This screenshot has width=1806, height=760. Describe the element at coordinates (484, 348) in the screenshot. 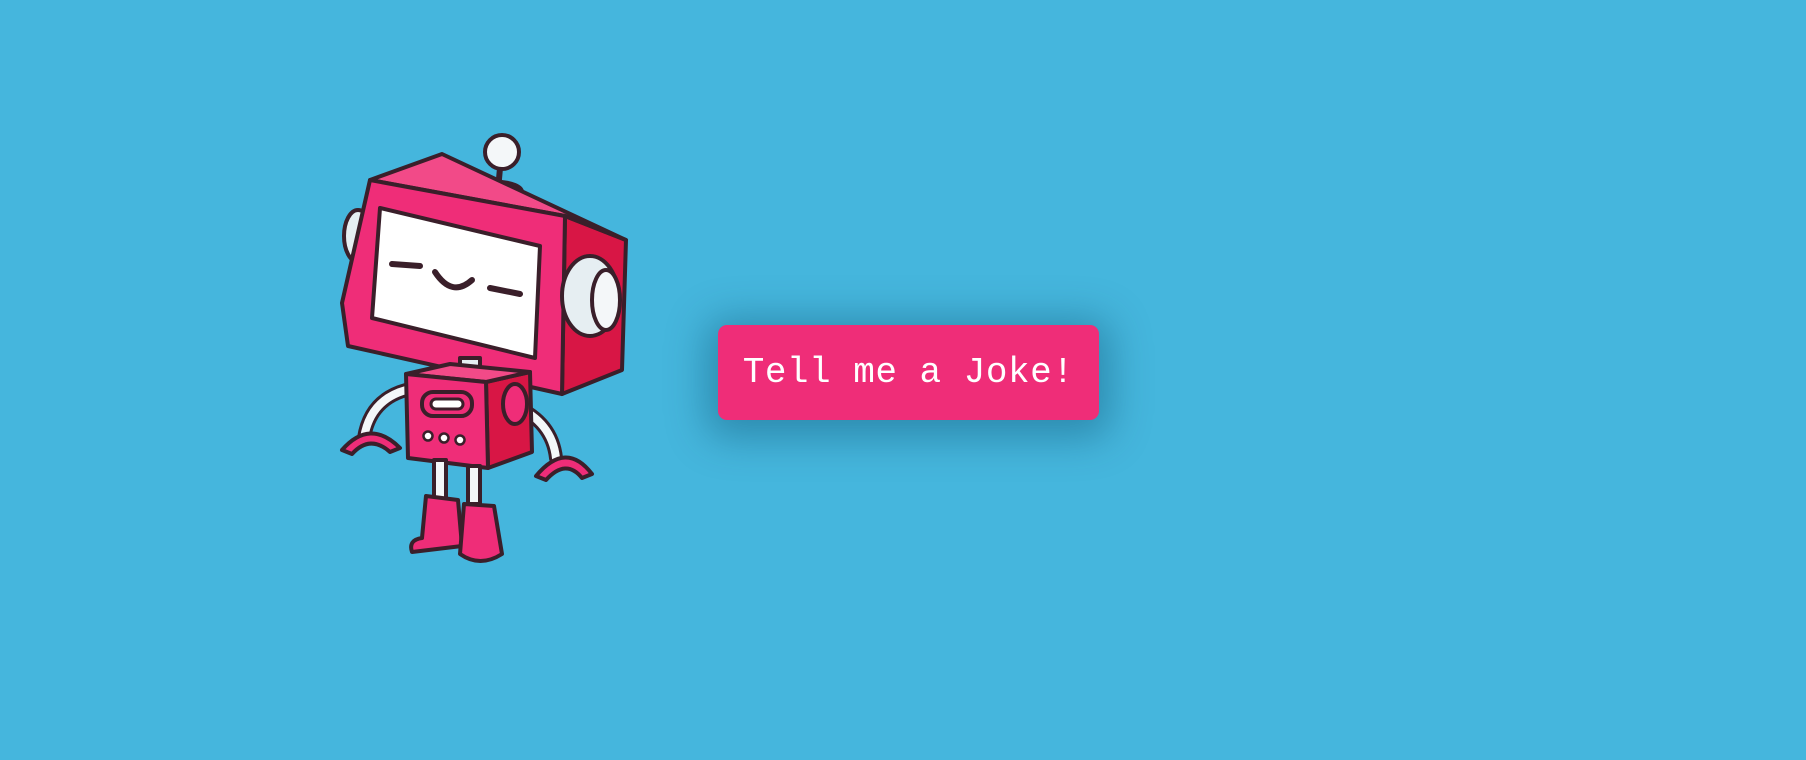

I see `robot-icon` at that location.